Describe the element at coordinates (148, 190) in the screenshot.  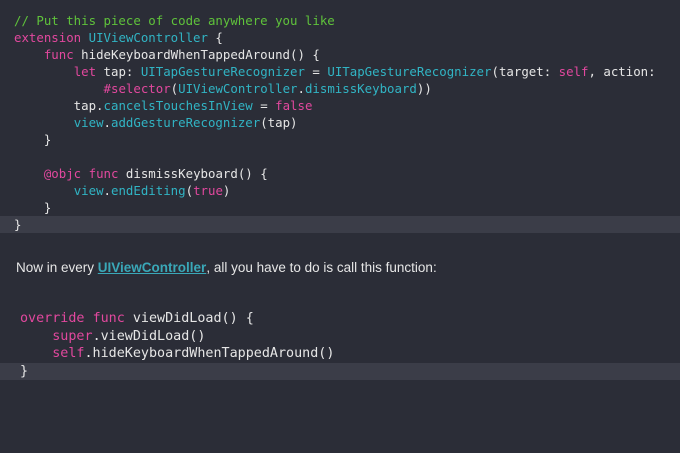
I see `code-token: endEditing` at that location.